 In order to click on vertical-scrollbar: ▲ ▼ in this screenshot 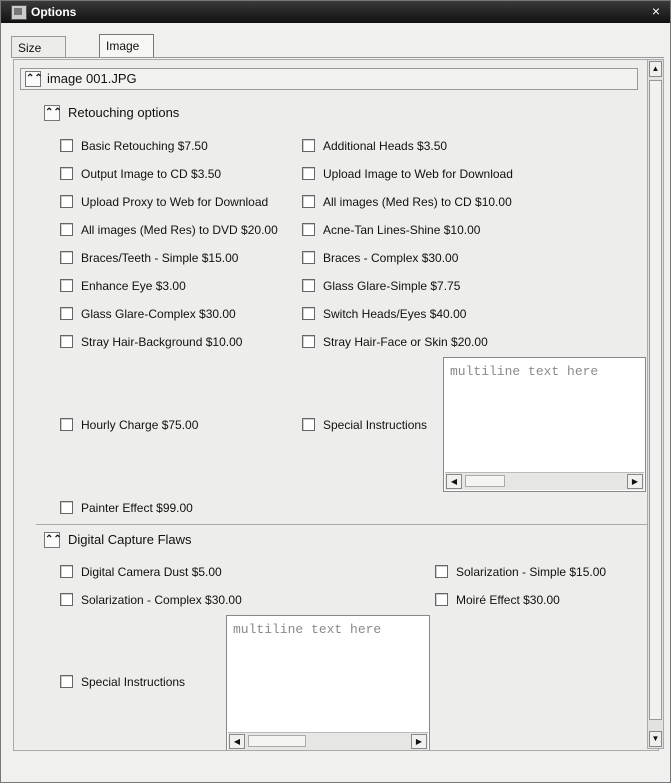, I will do `click(655, 404)`.